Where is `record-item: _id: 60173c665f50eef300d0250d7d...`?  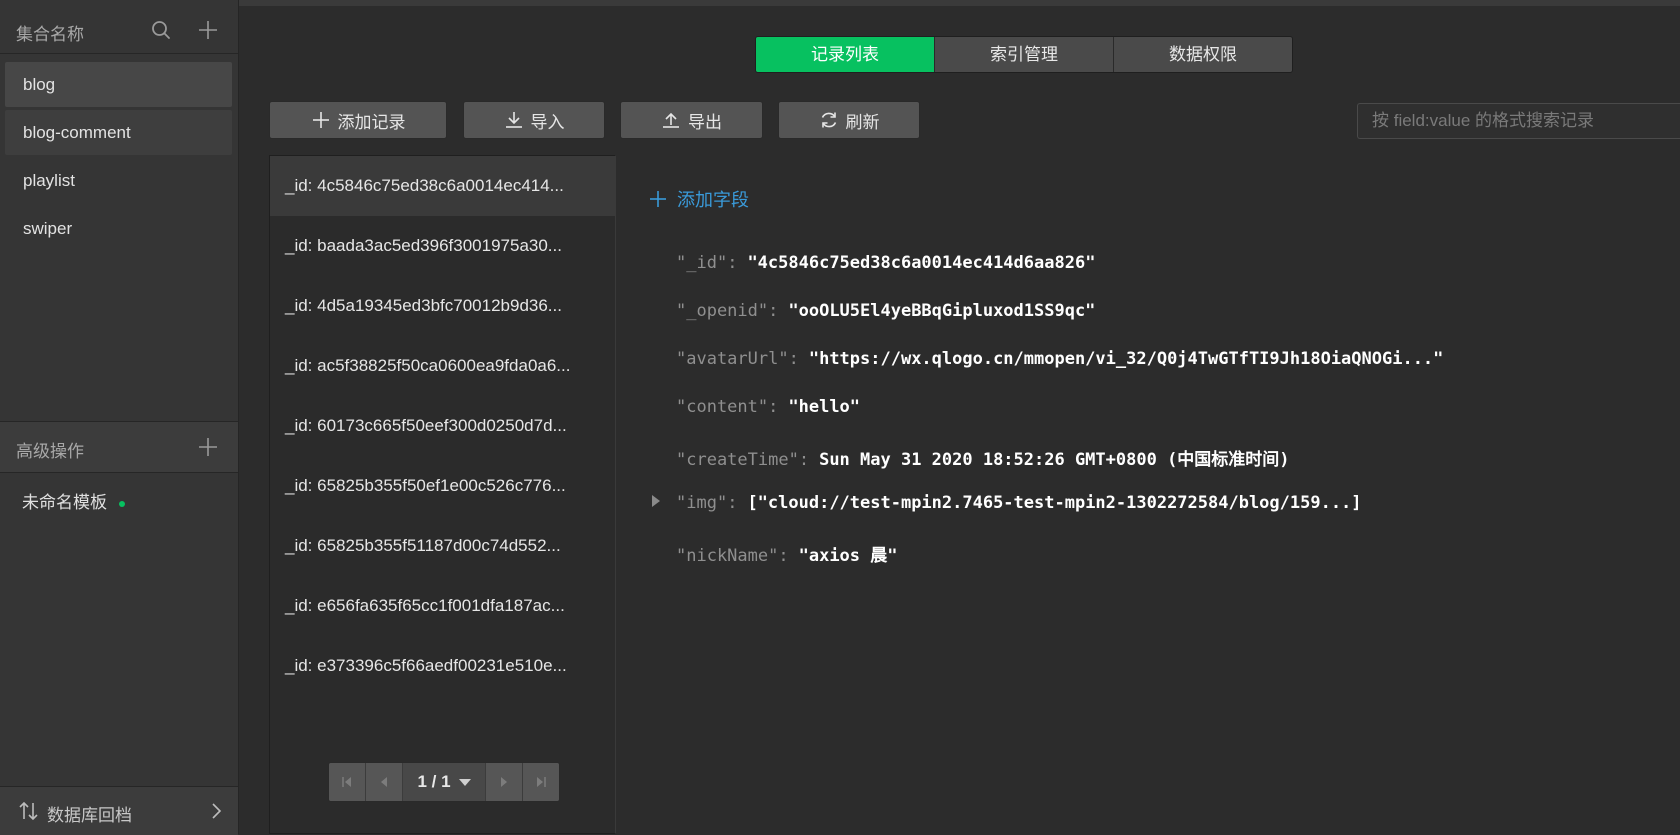
record-item: _id: 60173c665f50eef300d0250d7d... is located at coordinates (442, 426).